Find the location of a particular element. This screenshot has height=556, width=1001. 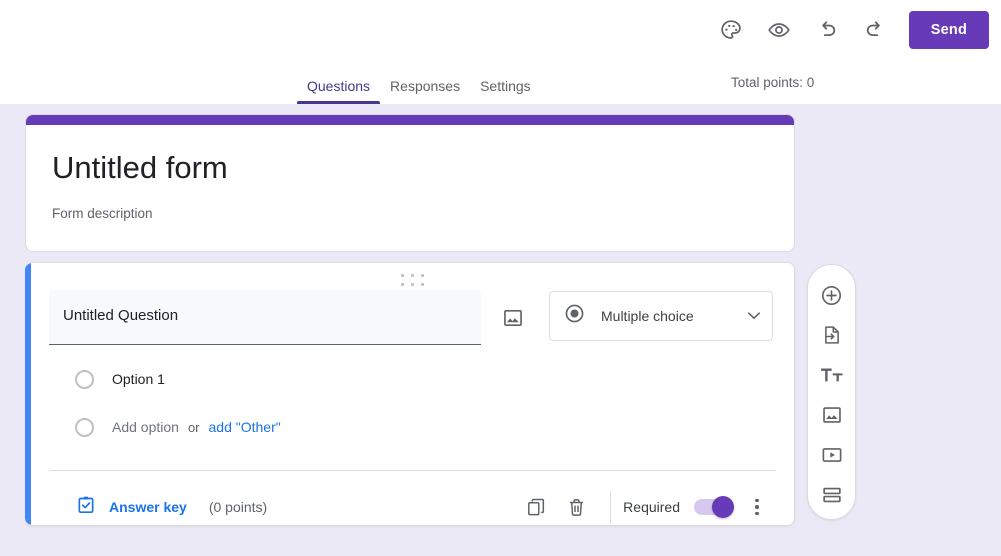

duplicate-question-icon is located at coordinates (536, 506).